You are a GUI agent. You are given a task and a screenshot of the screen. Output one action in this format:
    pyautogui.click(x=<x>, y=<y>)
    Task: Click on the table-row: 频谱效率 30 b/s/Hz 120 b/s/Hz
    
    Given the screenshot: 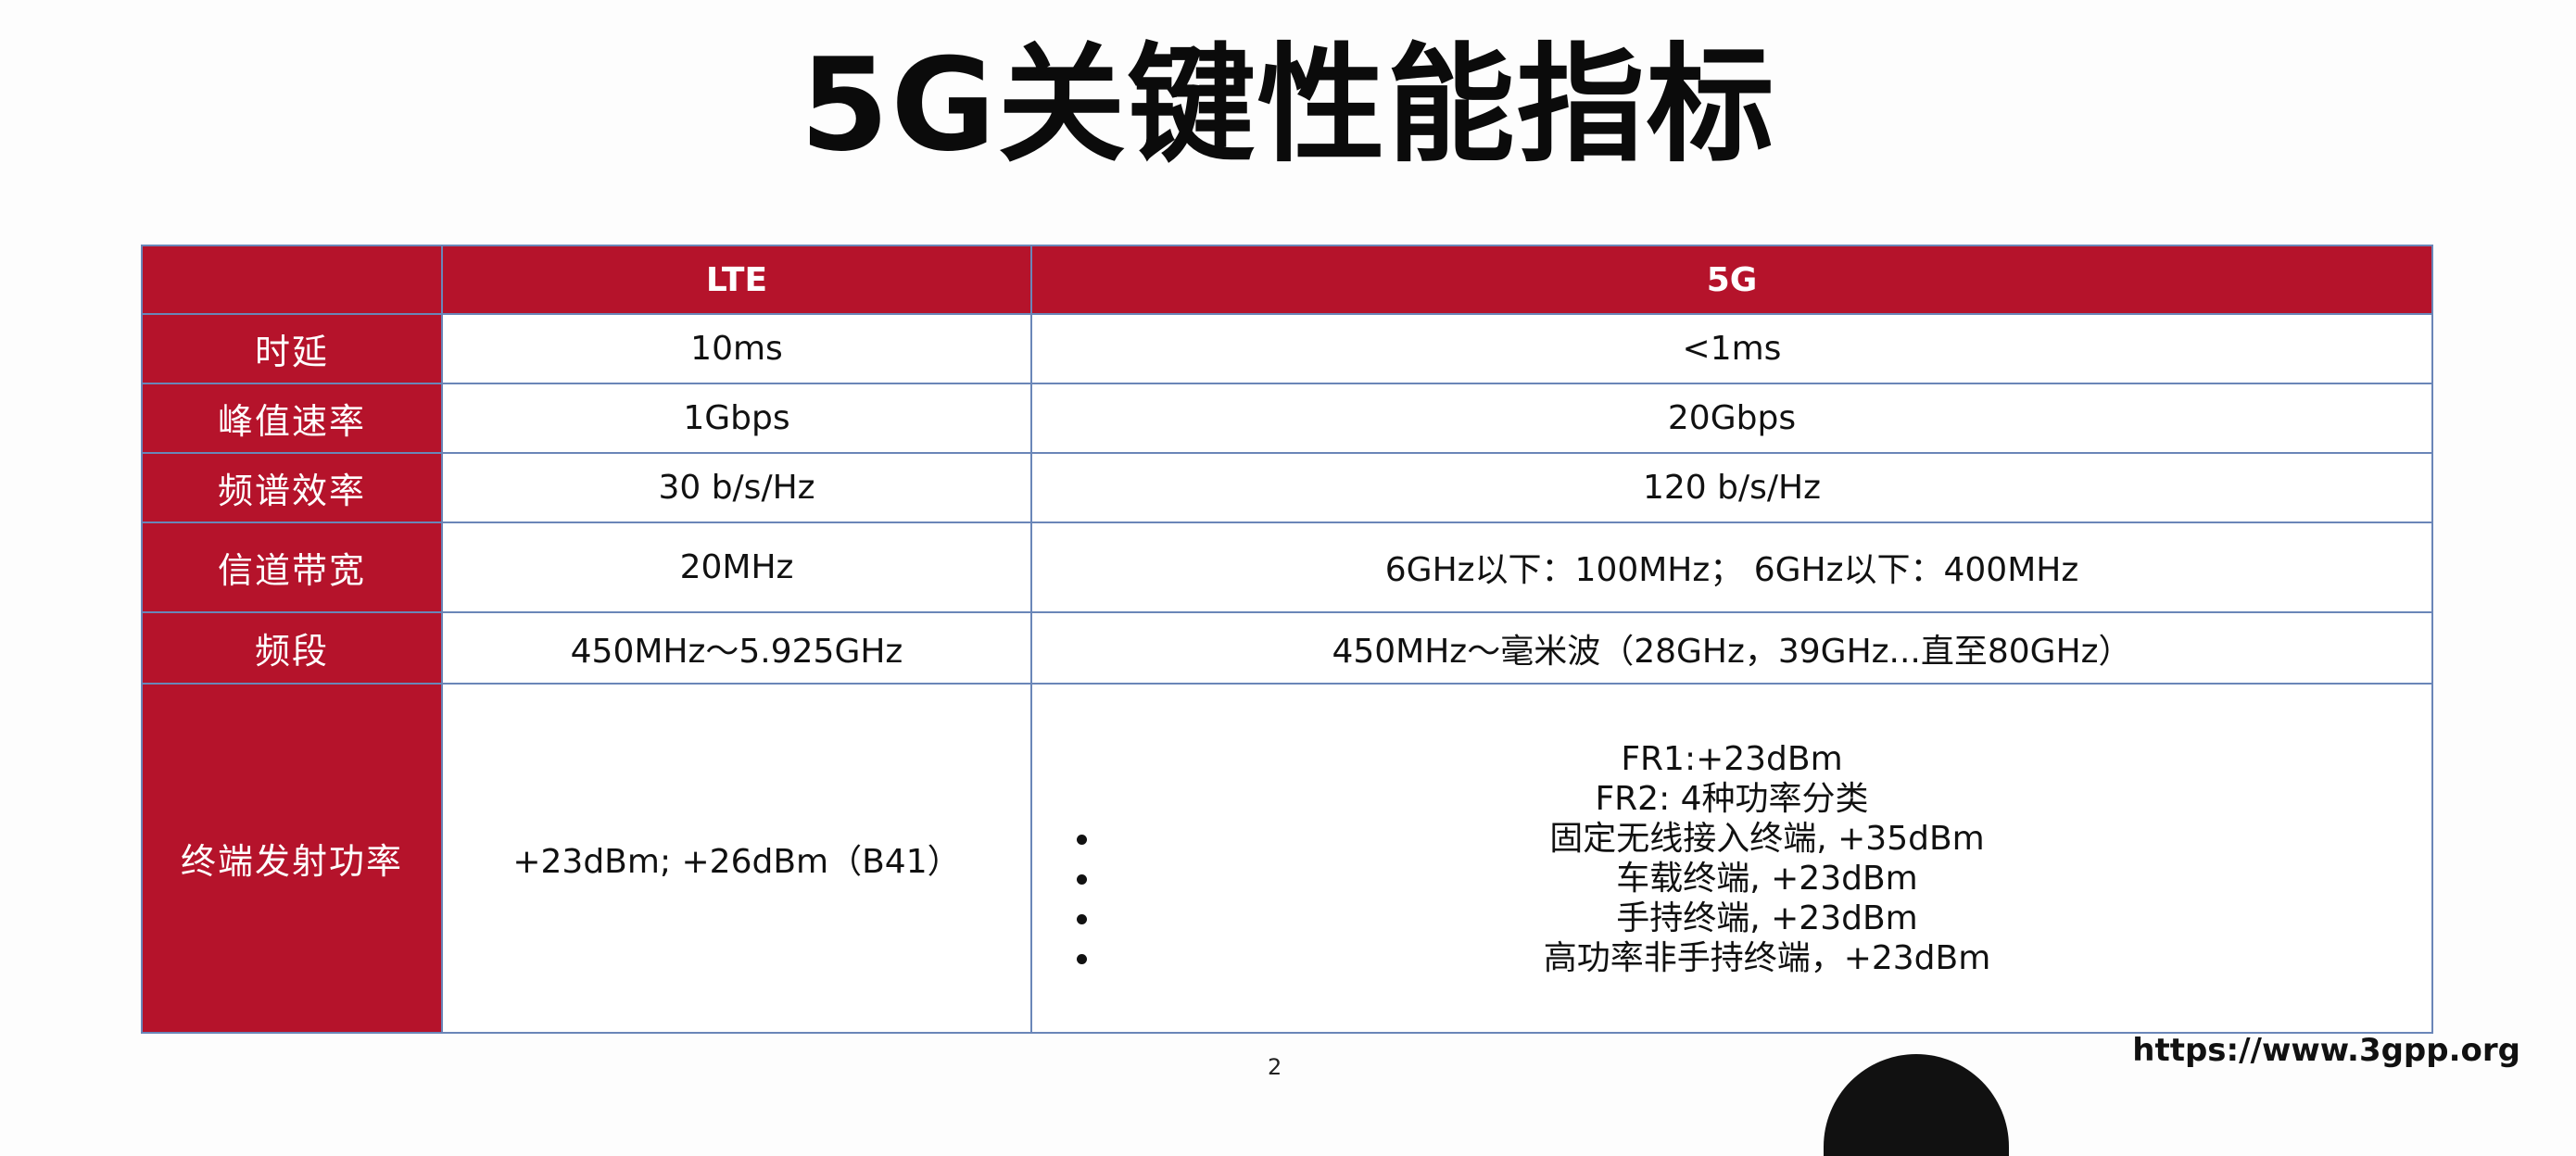 What is the action you would take?
    pyautogui.click(x=1287, y=487)
    